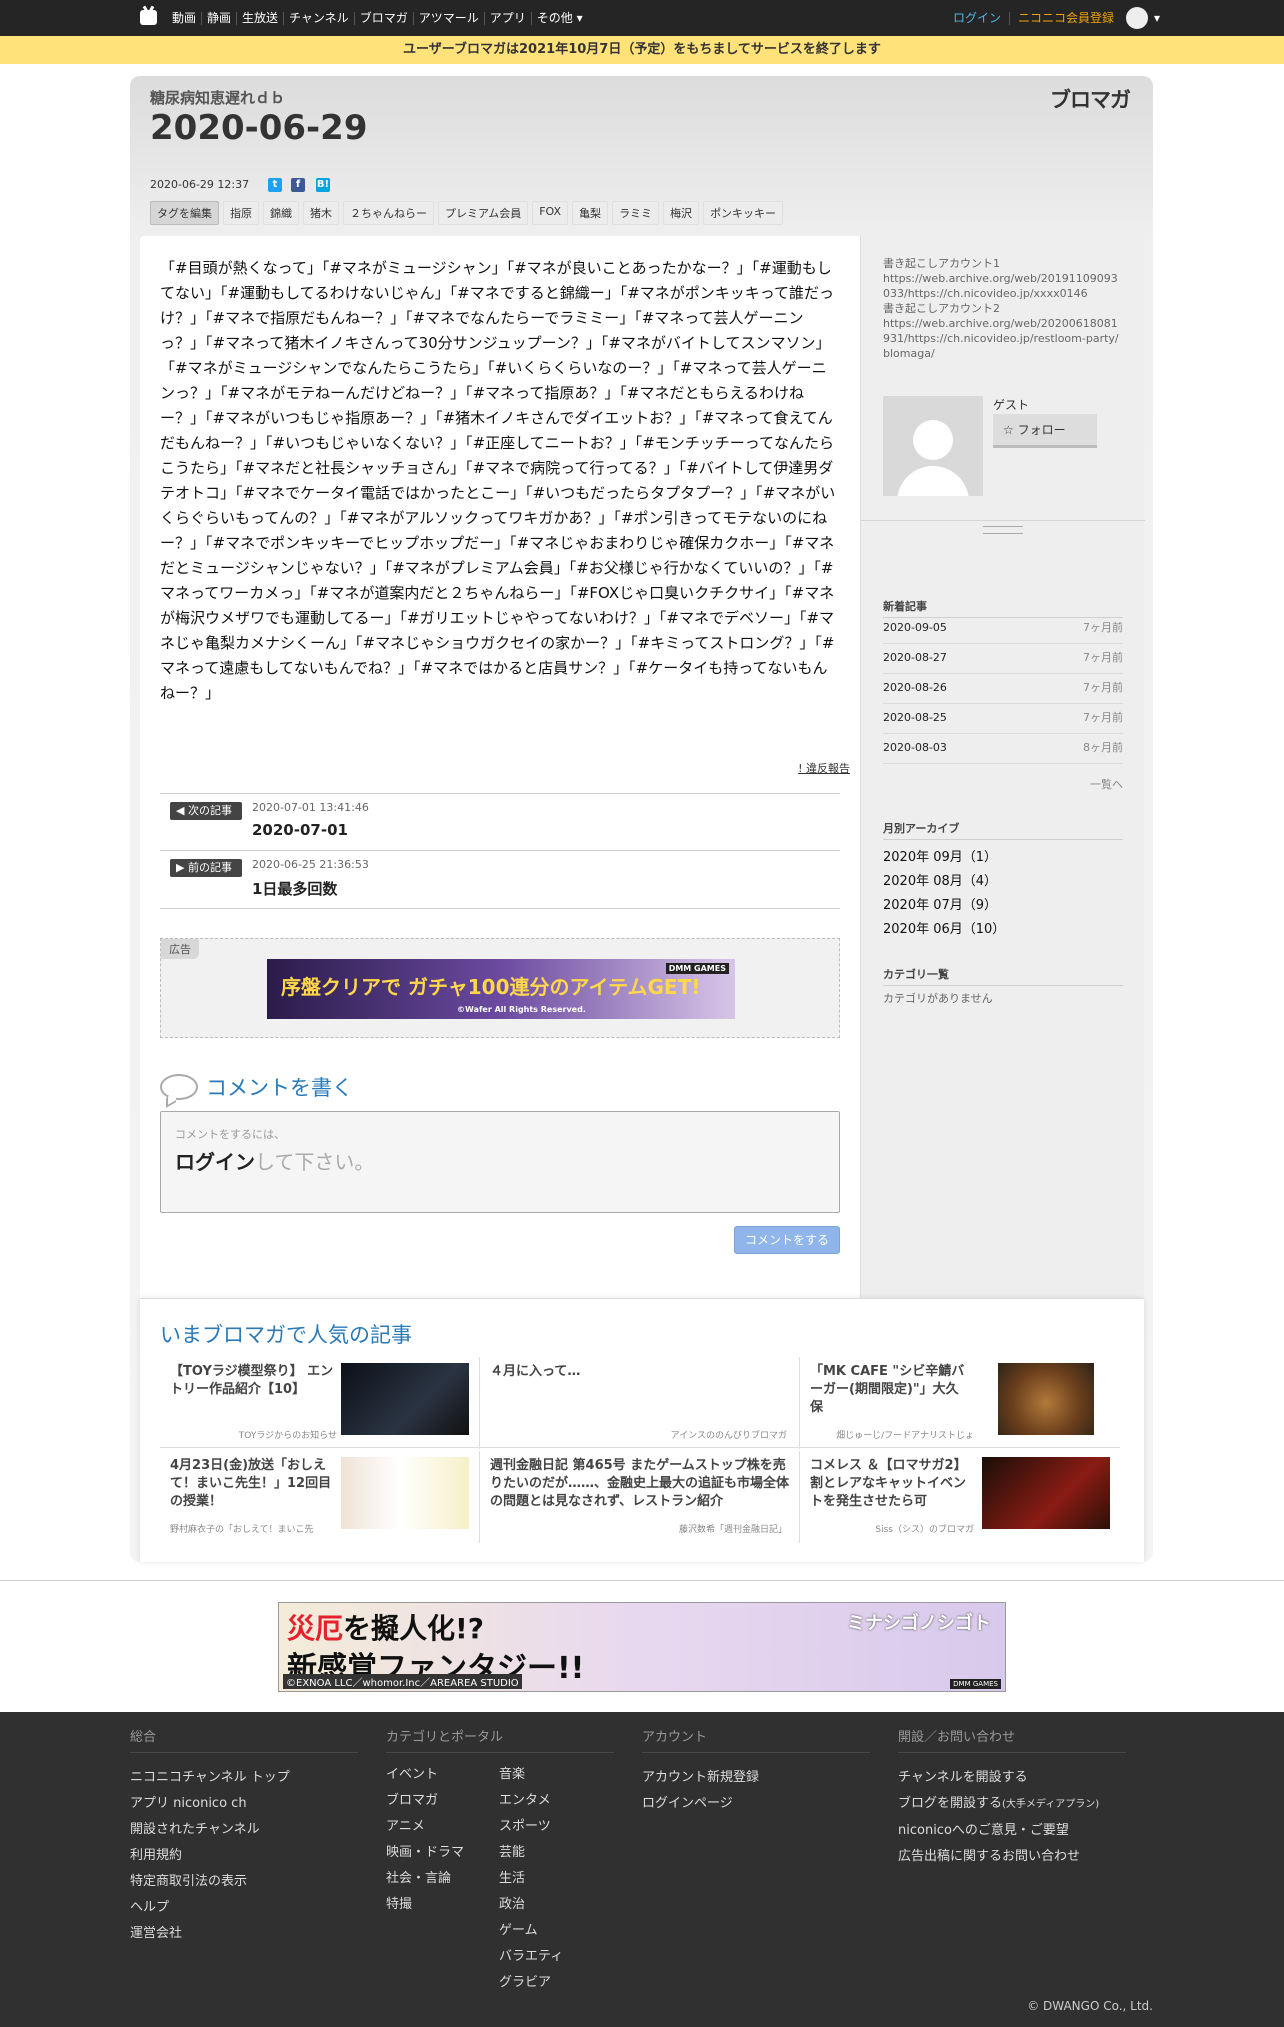 This screenshot has width=1284, height=2027. Describe the element at coordinates (500, 1162) in the screenshot. I see `comment-textarea: コメントをするには、 ログインして下さい。` at that location.